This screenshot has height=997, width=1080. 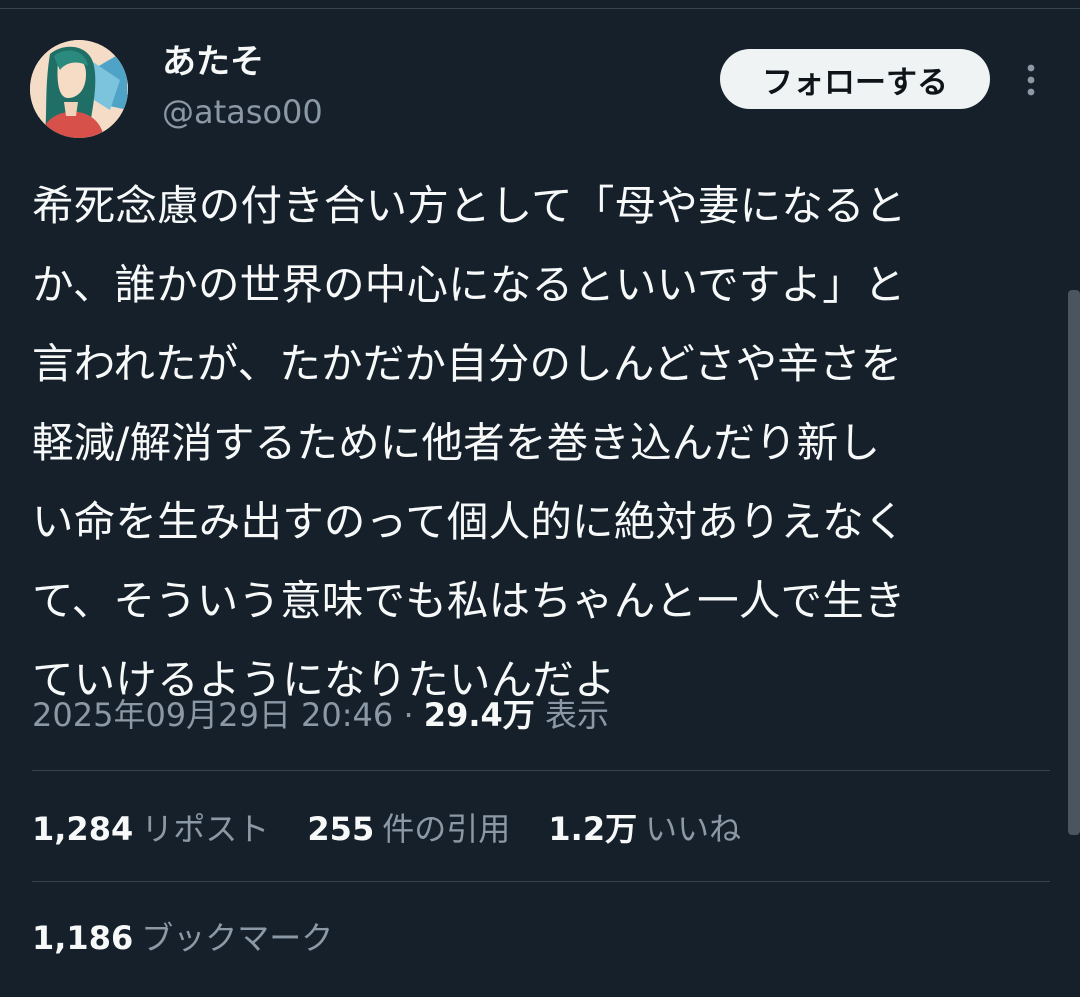 I want to click on tweet-text-line: 言われたが、たかだか自分のしんどさや辛さを, so click(x=467, y=363).